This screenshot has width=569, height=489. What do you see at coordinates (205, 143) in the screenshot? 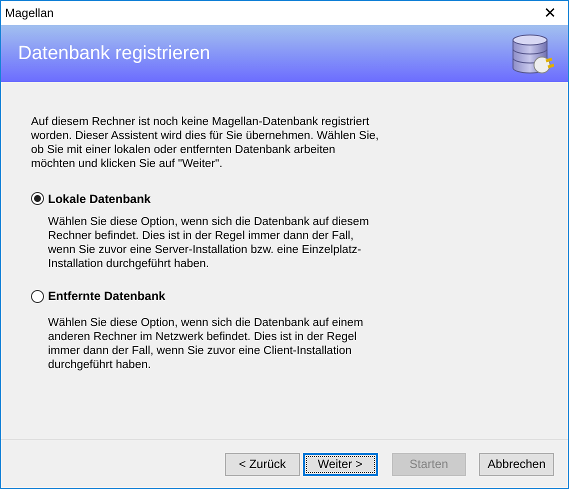
I see `intro-text: Auf diesem Rechner ist noch keine Magellan-Datenbank registriert worden. Dieser Assistent wird dies für Sie übernehmen. Wählen Sie, ob Sie mit einer lokalen oder entfernten Datenbank arbeiten möchten und klicken Sie auf "Weiter".` at bounding box center [205, 143].